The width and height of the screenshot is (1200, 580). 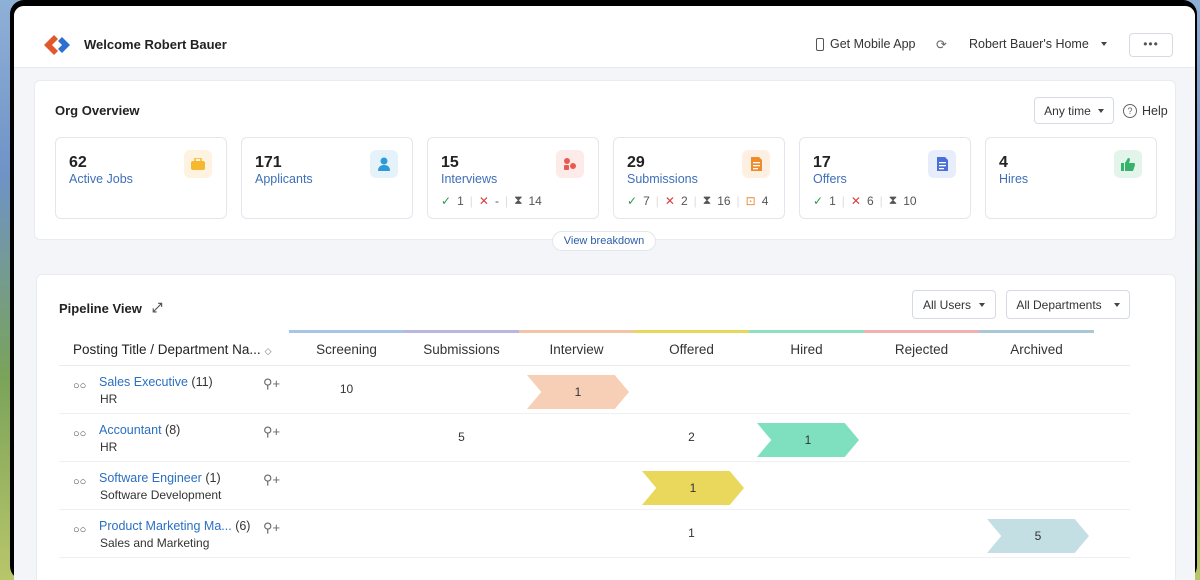 I want to click on department-filter-dropdown: All Departments, so click(x=1068, y=304).